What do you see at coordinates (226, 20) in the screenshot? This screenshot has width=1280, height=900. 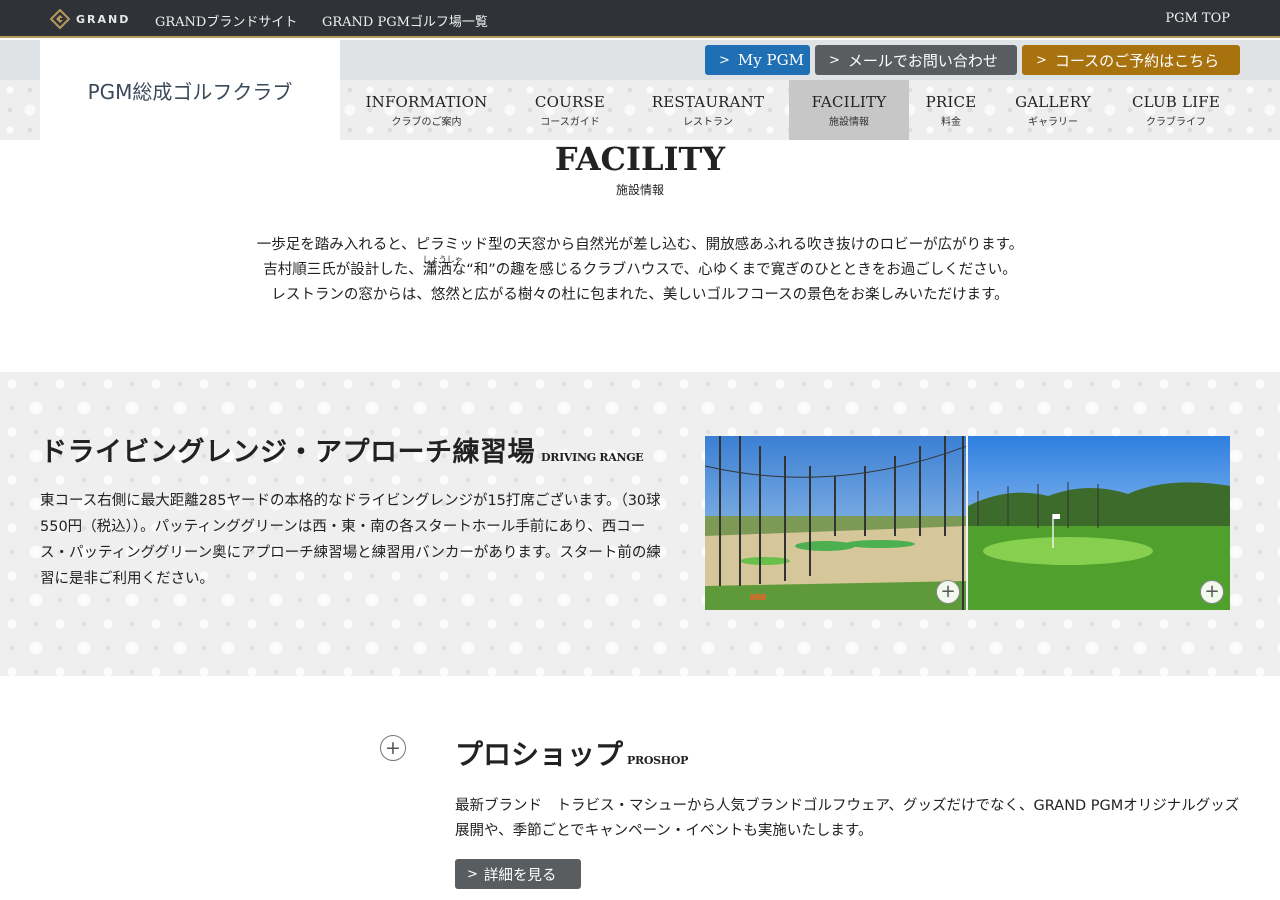 I see `grand-brand-site-link: GRANDブランドサイト` at bounding box center [226, 20].